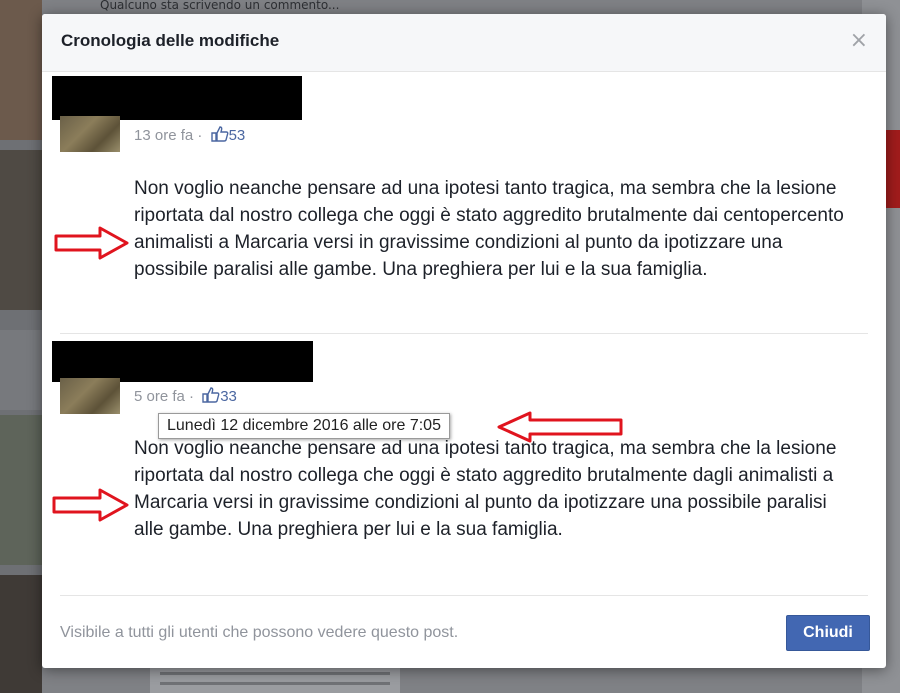  What do you see at coordinates (893, 169) in the screenshot?
I see `background-red-banner` at bounding box center [893, 169].